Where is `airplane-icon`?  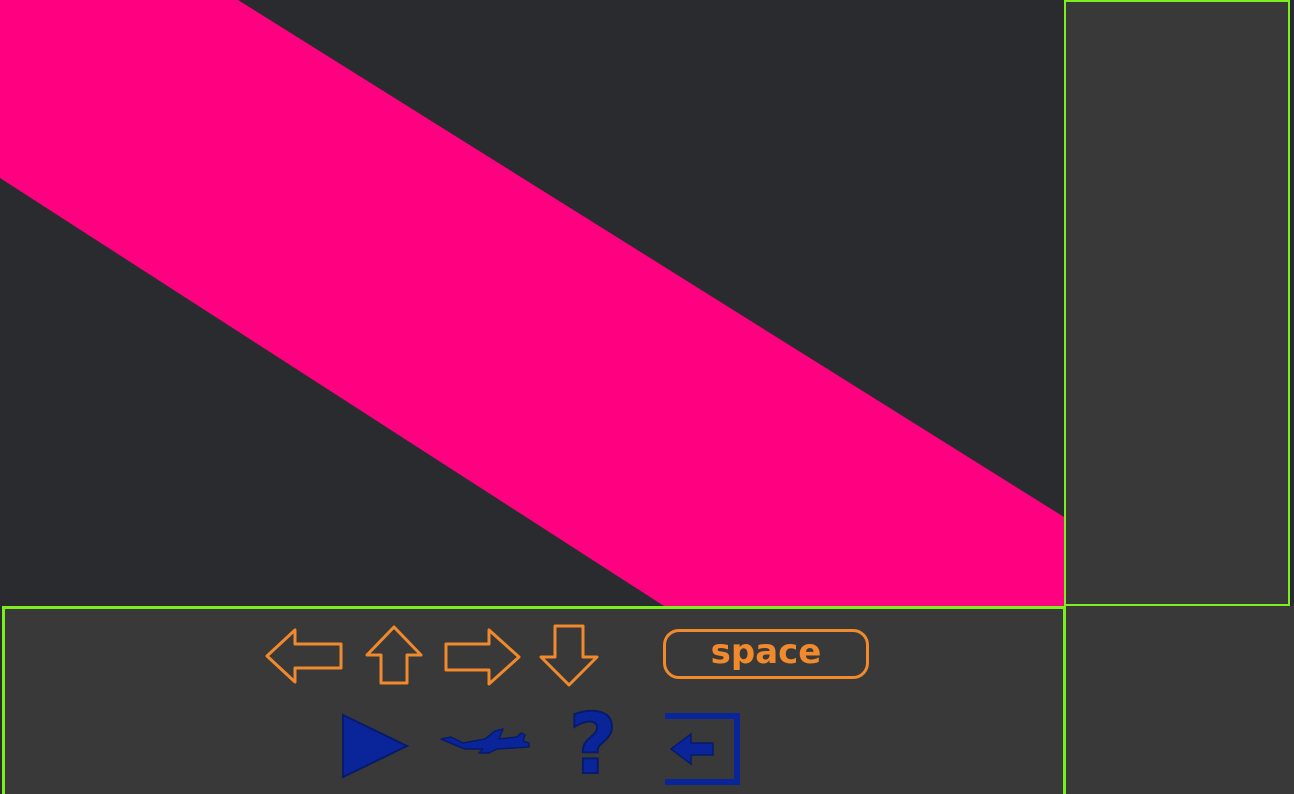 airplane-icon is located at coordinates (485, 739).